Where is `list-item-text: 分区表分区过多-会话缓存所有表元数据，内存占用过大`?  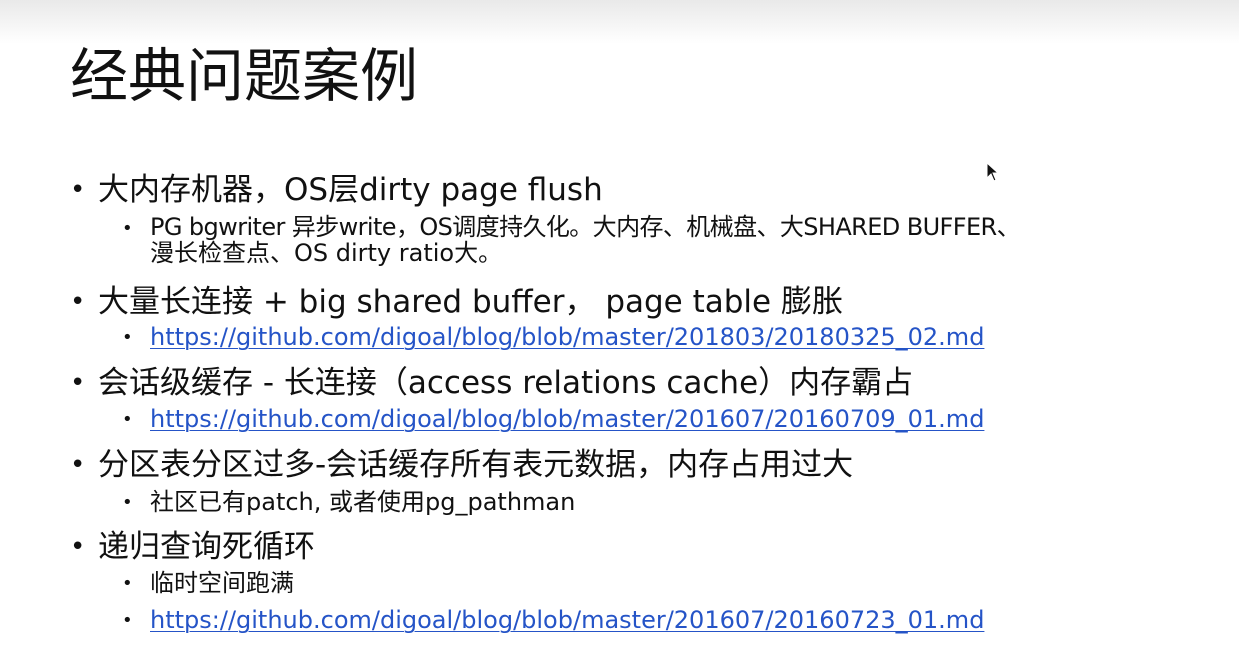 list-item-text: 分区表分区过多-会话缓存所有表元数据，内存占用过大 is located at coordinates (476, 465).